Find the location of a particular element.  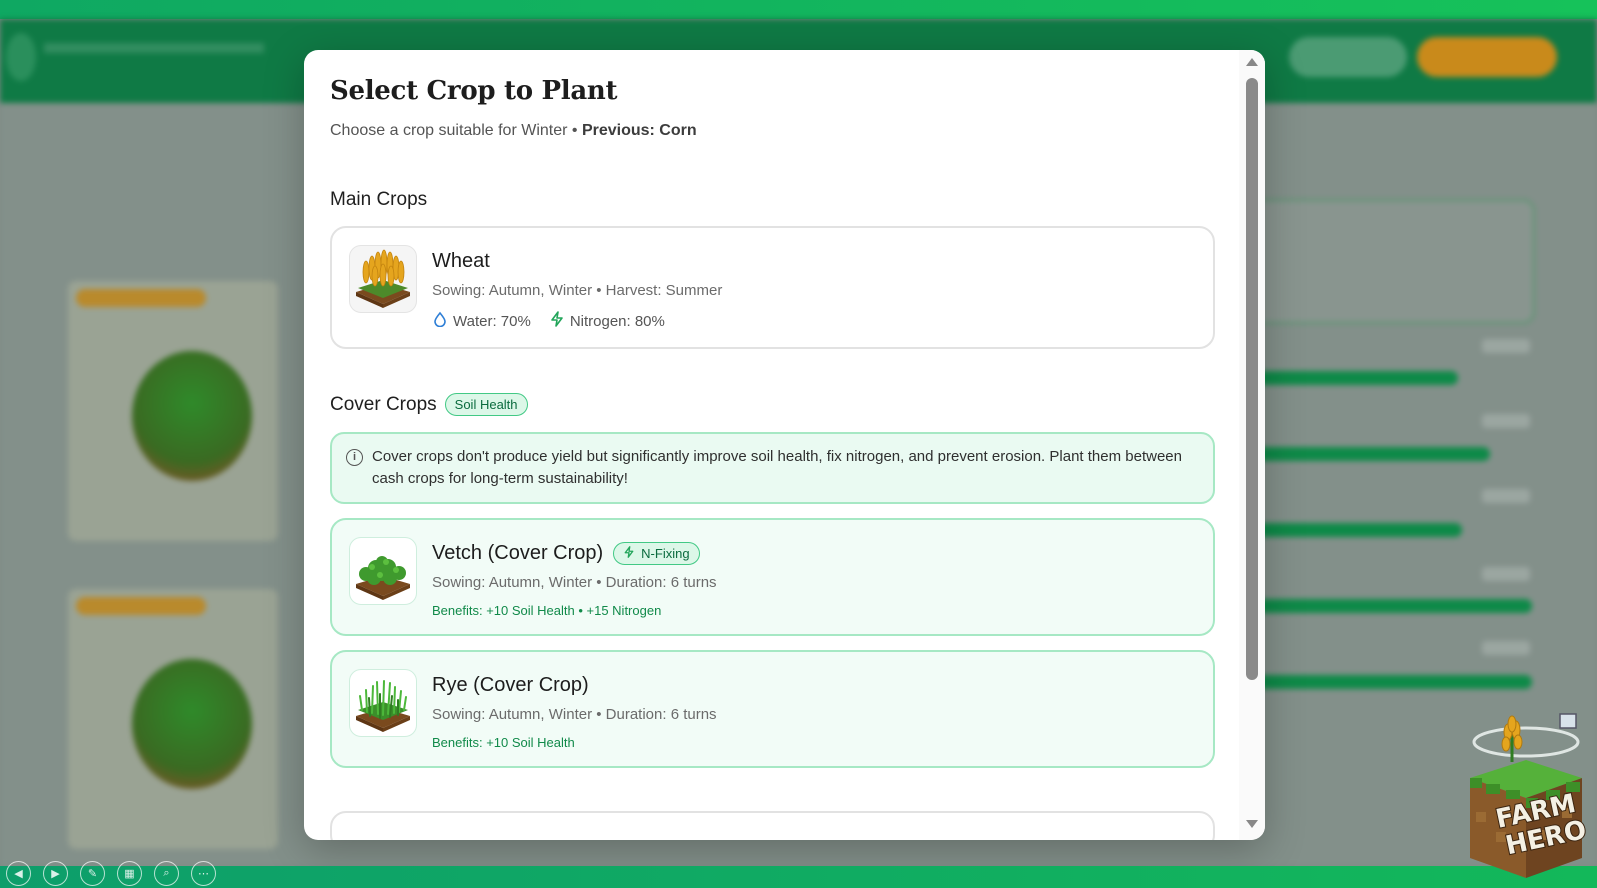

previous-crop: Previous: Corn is located at coordinates (639, 130).